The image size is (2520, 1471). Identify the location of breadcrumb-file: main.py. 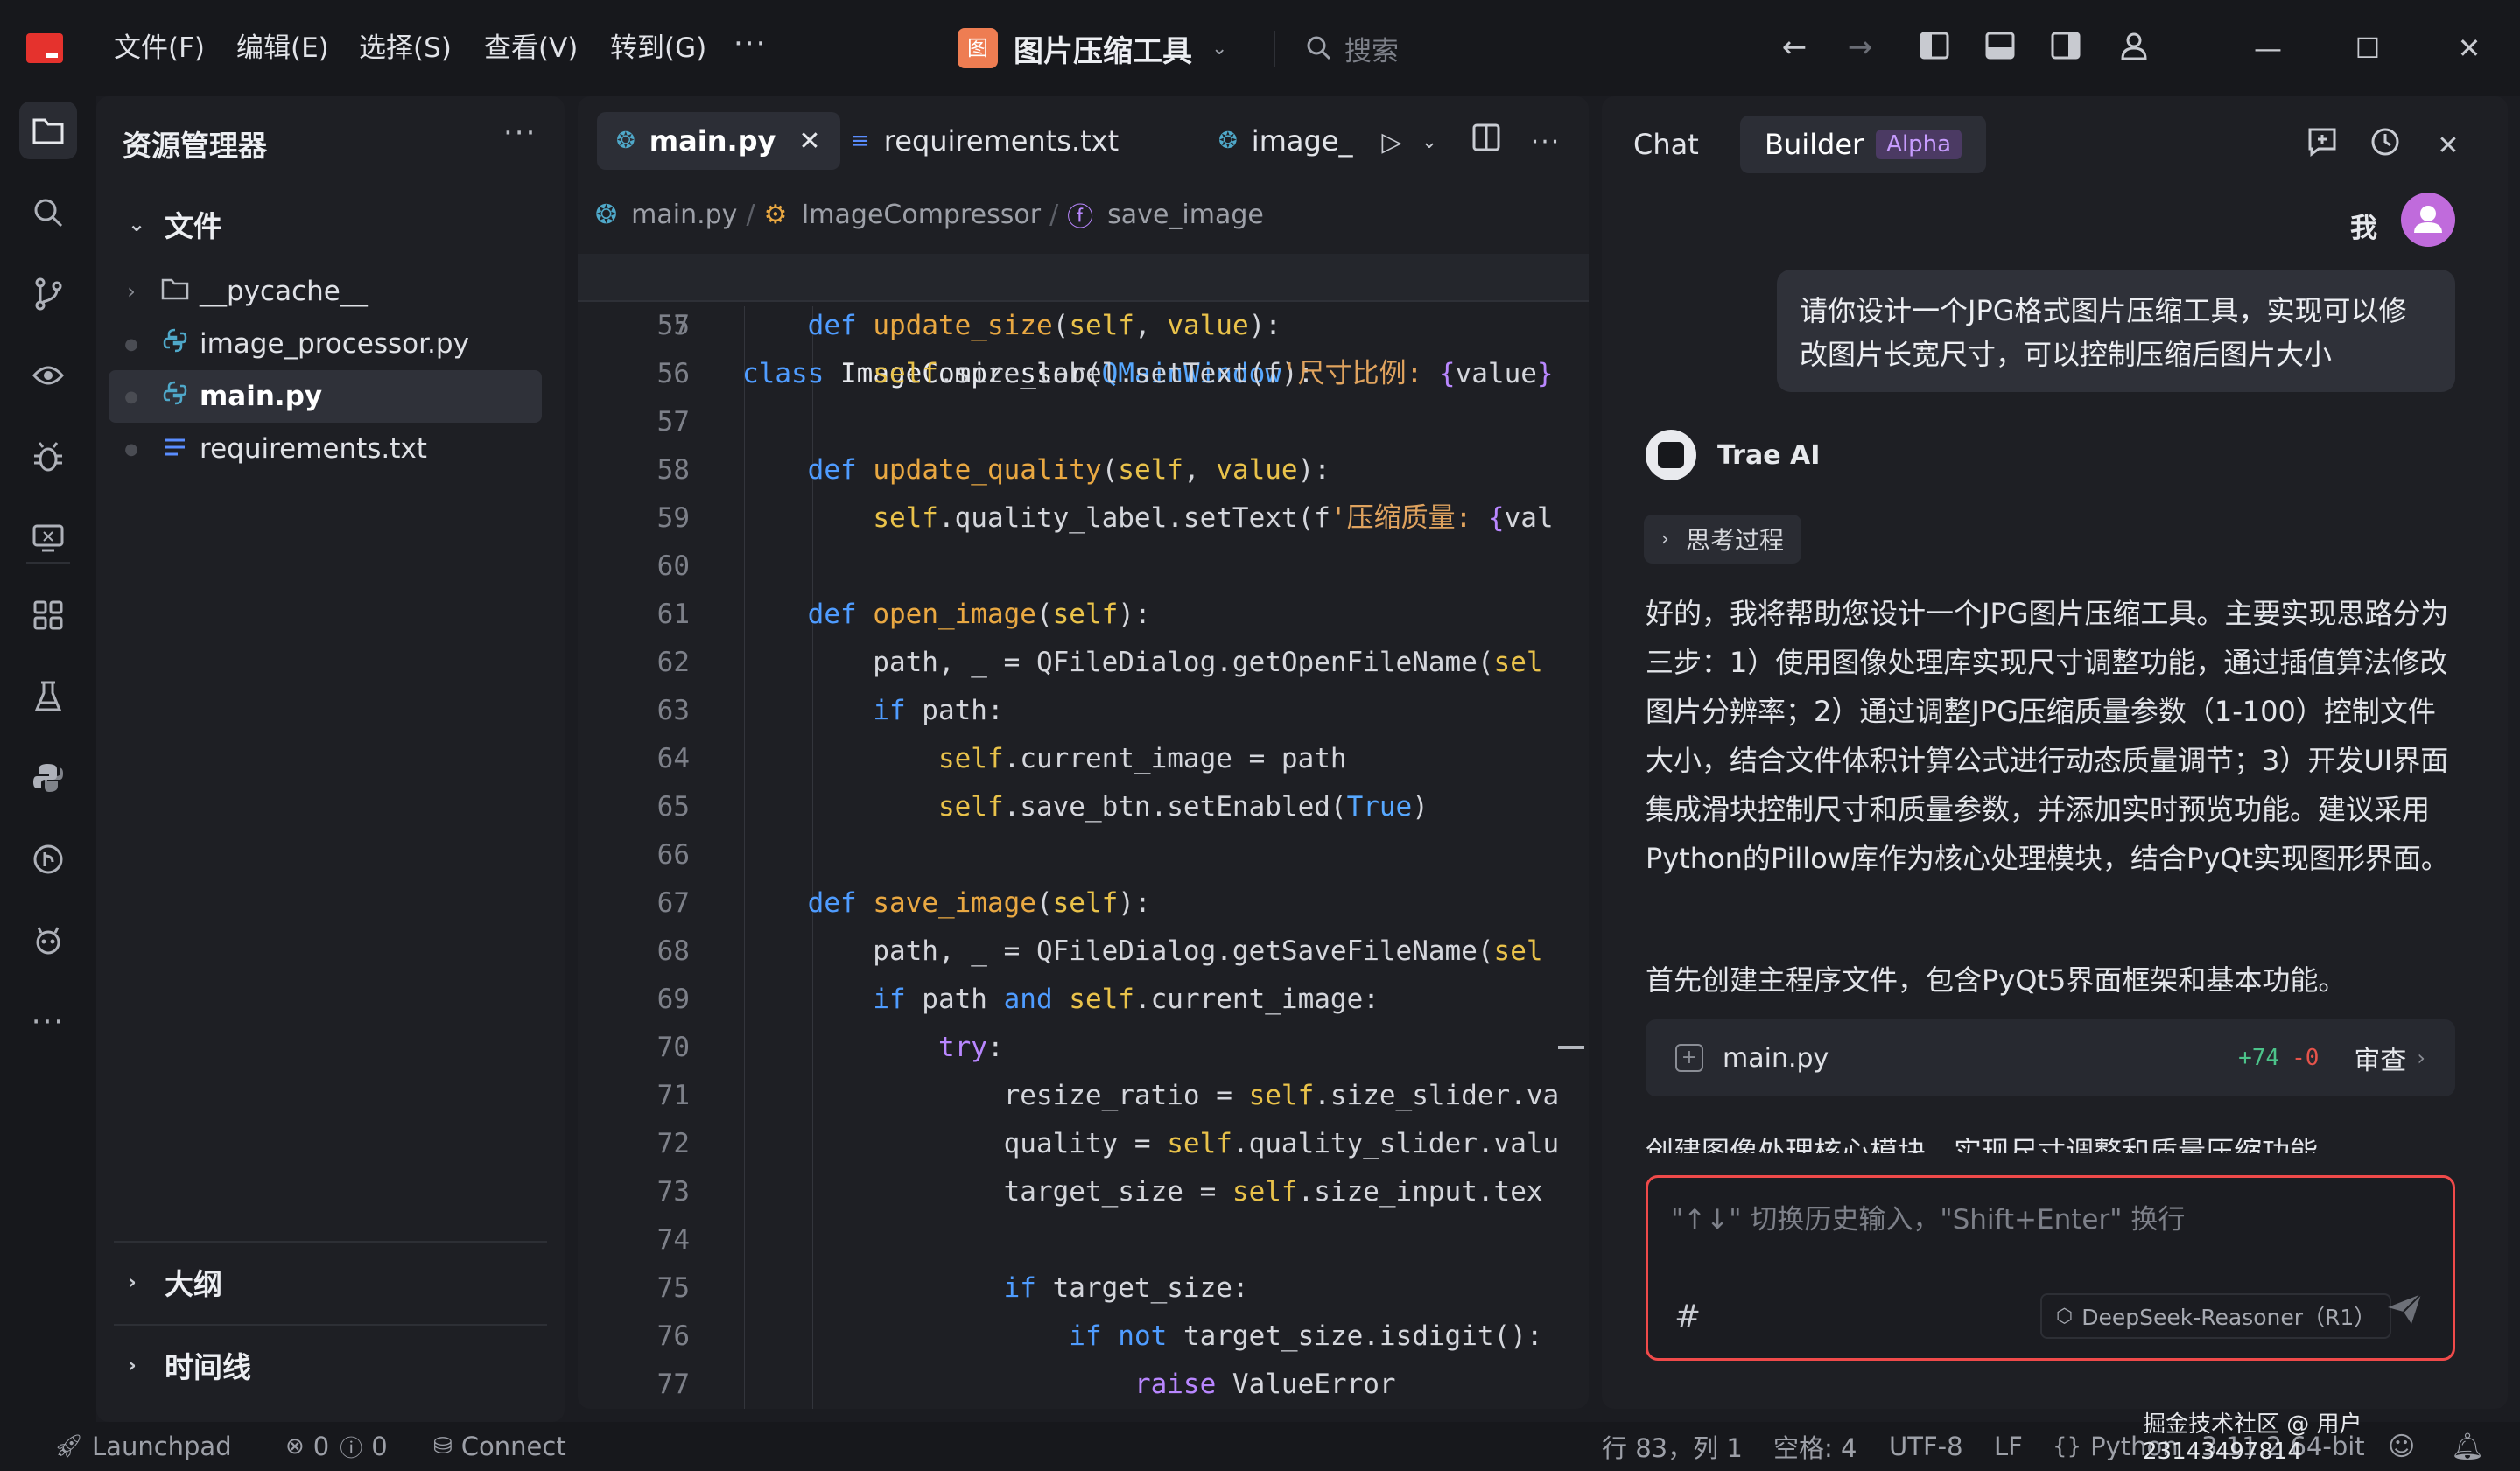
(684, 215).